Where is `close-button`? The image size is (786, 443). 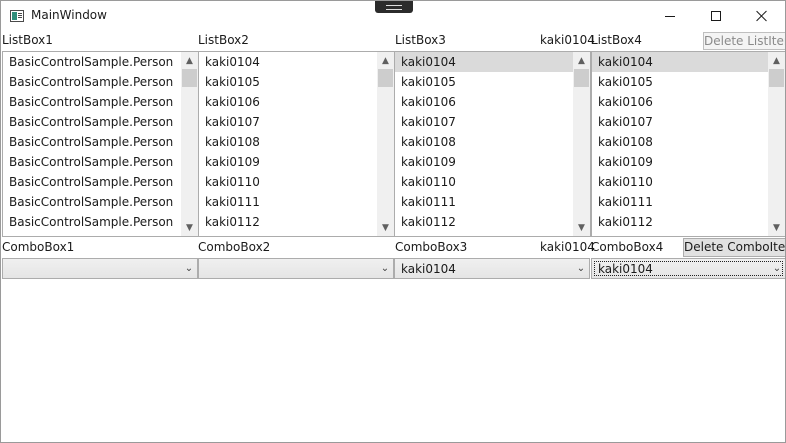
close-button is located at coordinates (762, 16).